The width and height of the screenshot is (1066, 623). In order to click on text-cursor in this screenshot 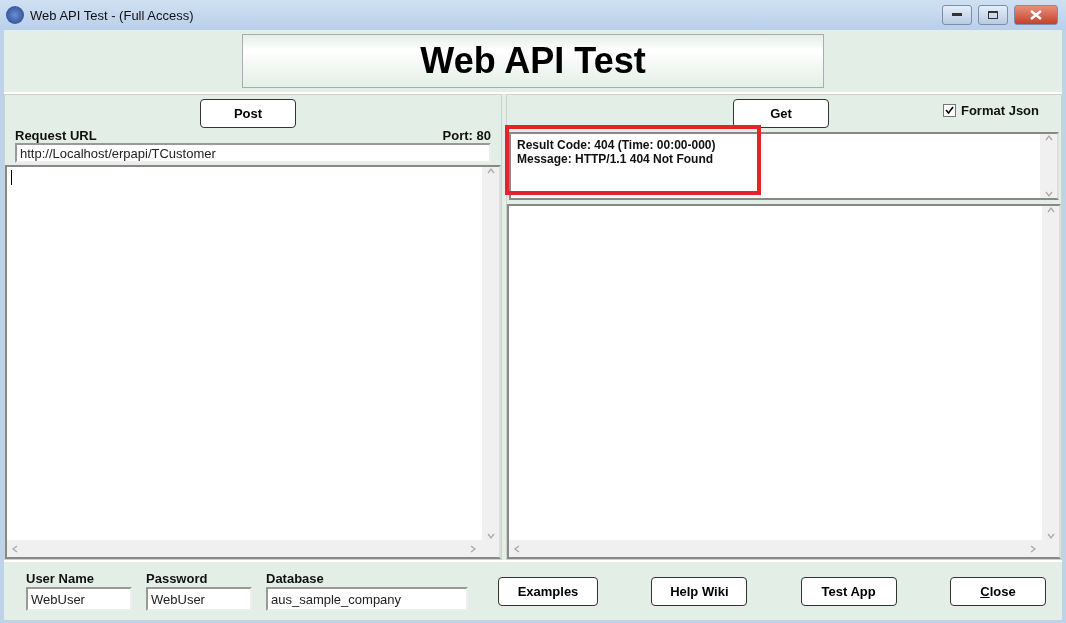, I will do `click(11, 177)`.